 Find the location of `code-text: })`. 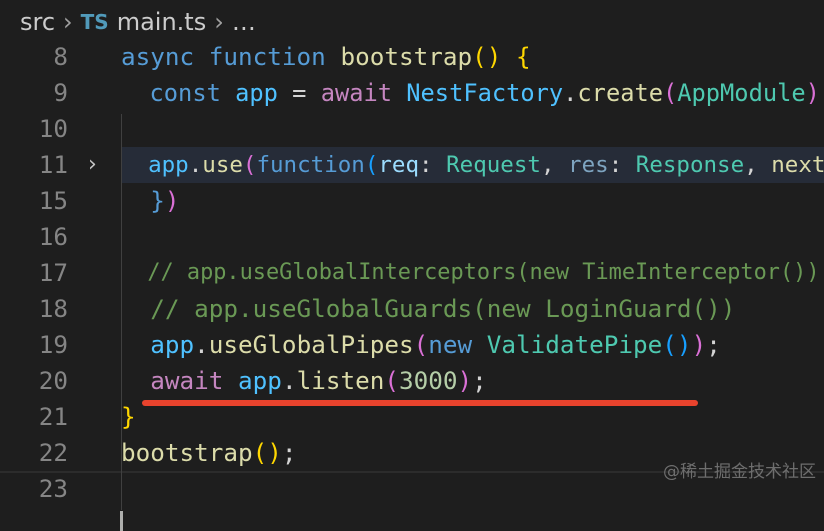

code-text: }) is located at coordinates (472, 201).